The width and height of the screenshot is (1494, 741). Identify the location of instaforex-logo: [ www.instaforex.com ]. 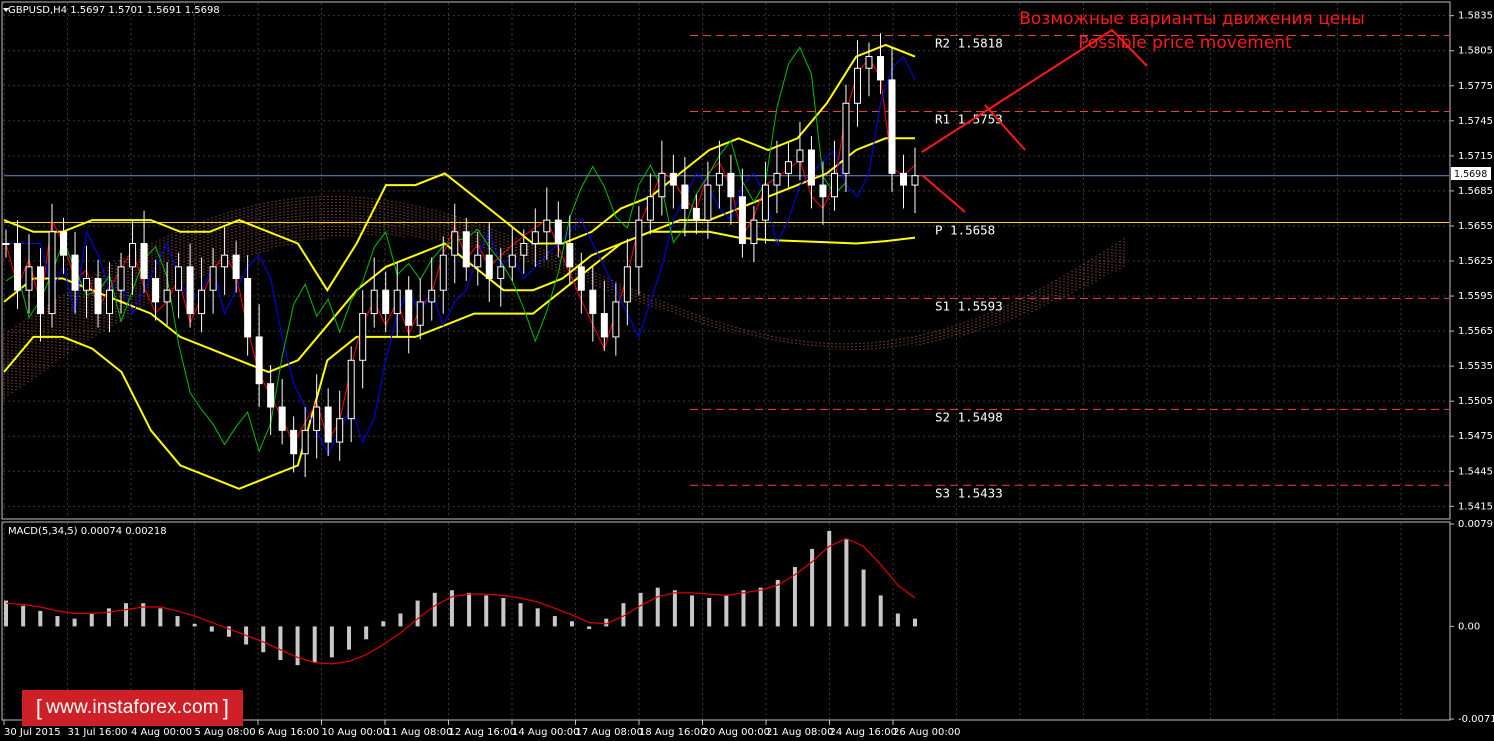
(132, 708).